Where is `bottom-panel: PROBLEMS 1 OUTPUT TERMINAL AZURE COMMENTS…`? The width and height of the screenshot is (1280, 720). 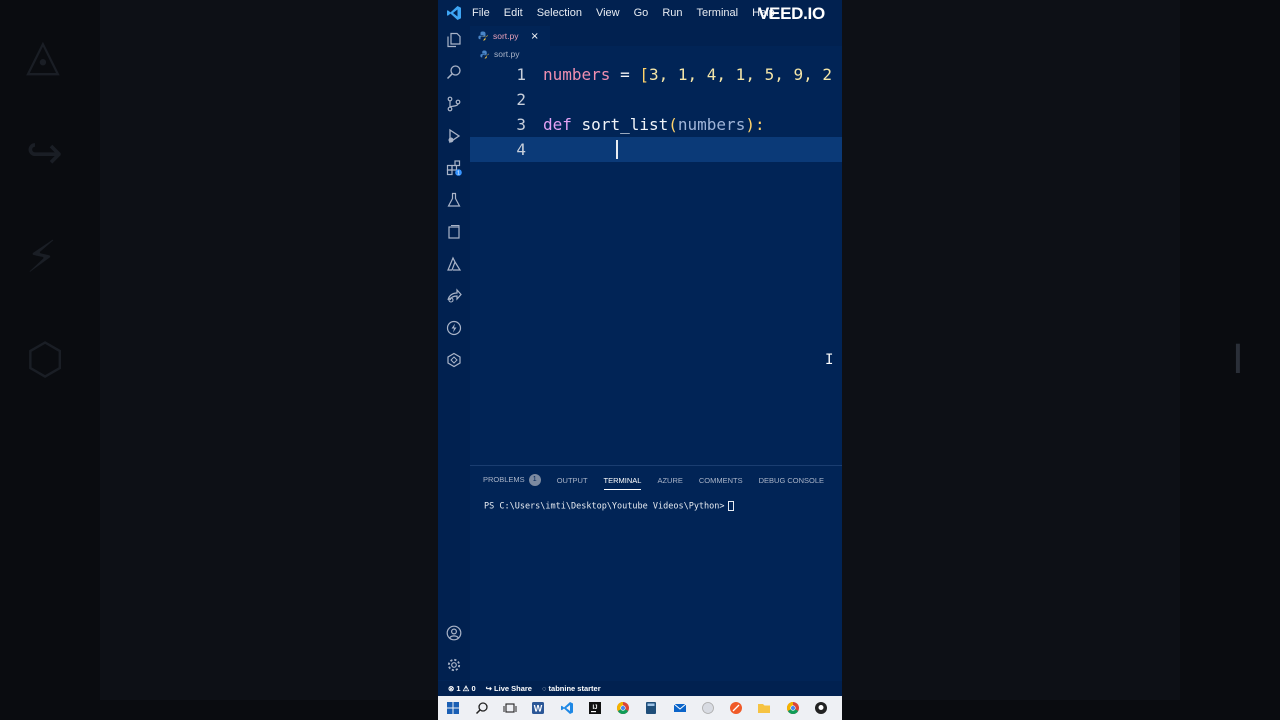
bottom-panel: PROBLEMS 1 OUTPUT TERMINAL AZURE COMMENTS… is located at coordinates (656, 573).